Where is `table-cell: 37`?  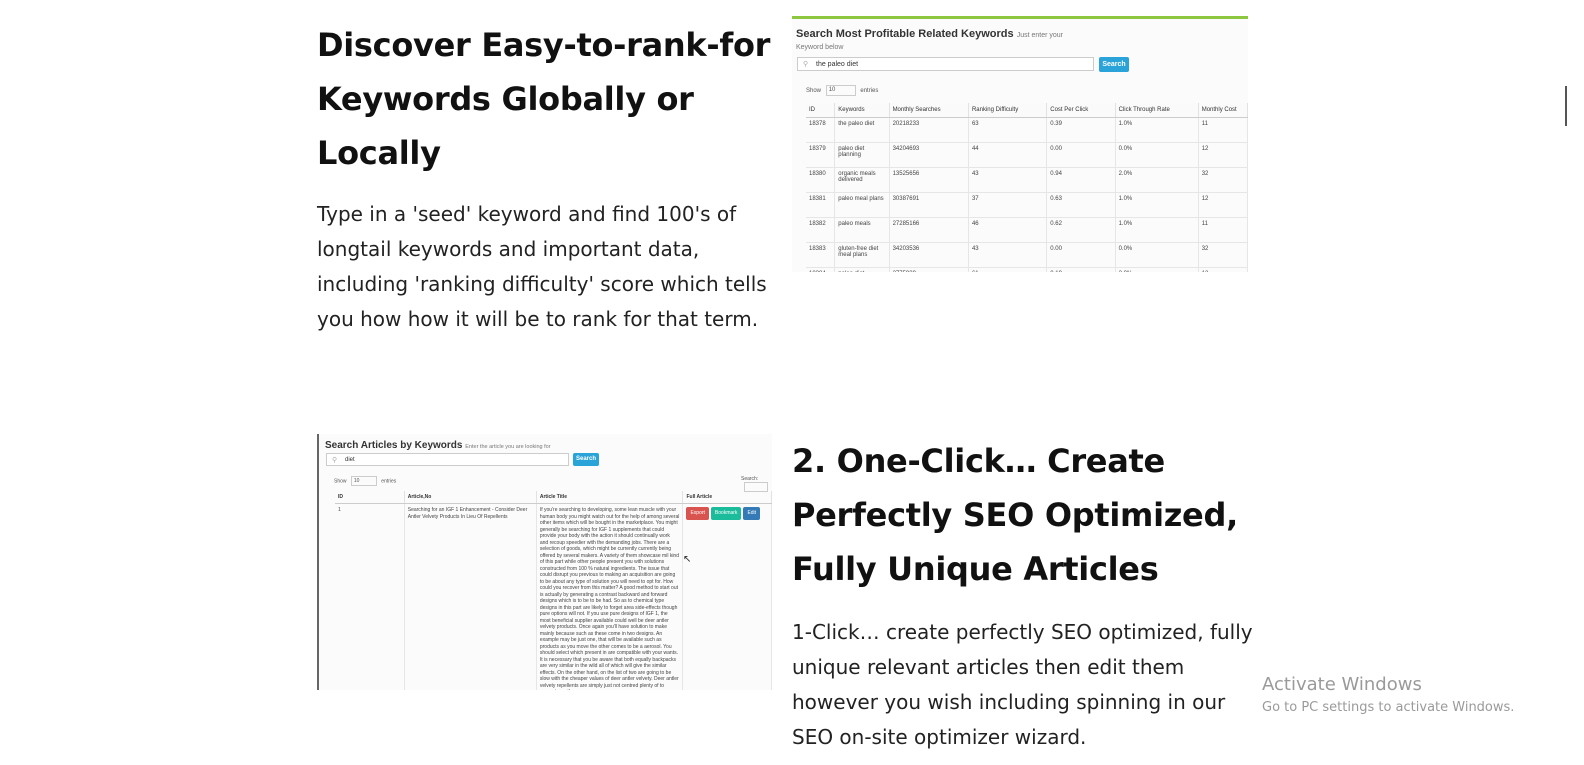
table-cell: 37 is located at coordinates (1008, 205).